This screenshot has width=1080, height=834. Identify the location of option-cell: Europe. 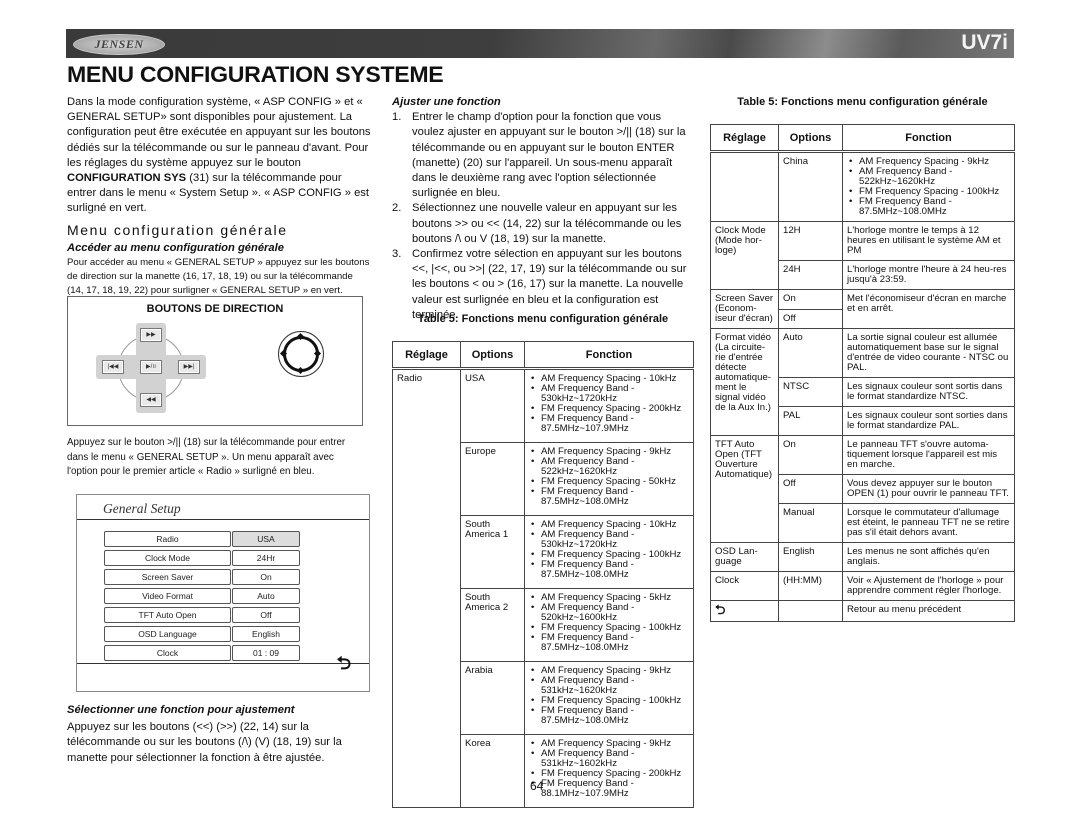
(492, 479).